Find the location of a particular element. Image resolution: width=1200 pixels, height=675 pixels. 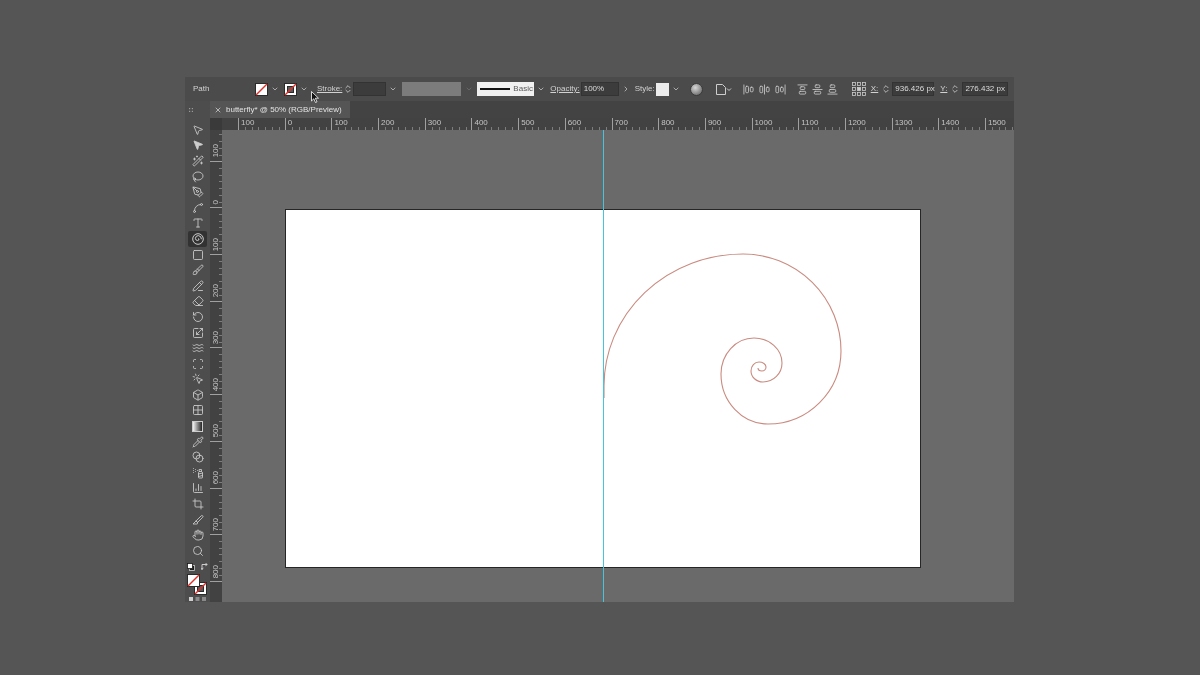

magnifier-icon is located at coordinates (197, 550).